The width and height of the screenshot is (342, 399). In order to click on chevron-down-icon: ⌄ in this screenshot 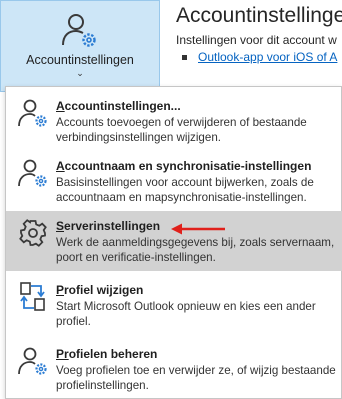, I will do `click(80, 73)`.